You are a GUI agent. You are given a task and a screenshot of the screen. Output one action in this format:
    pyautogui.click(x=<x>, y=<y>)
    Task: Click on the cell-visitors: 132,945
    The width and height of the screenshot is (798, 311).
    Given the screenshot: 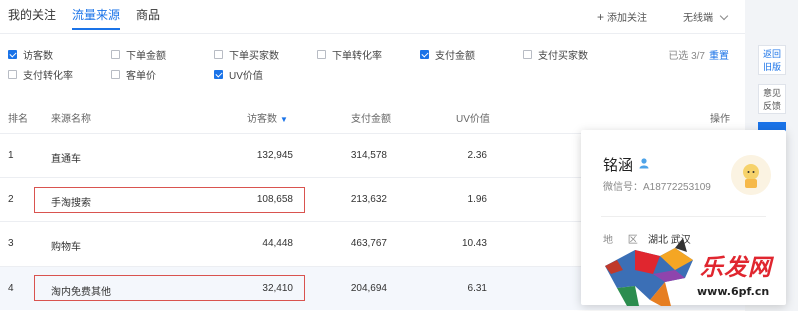 What is the action you would take?
    pyautogui.click(x=274, y=155)
    